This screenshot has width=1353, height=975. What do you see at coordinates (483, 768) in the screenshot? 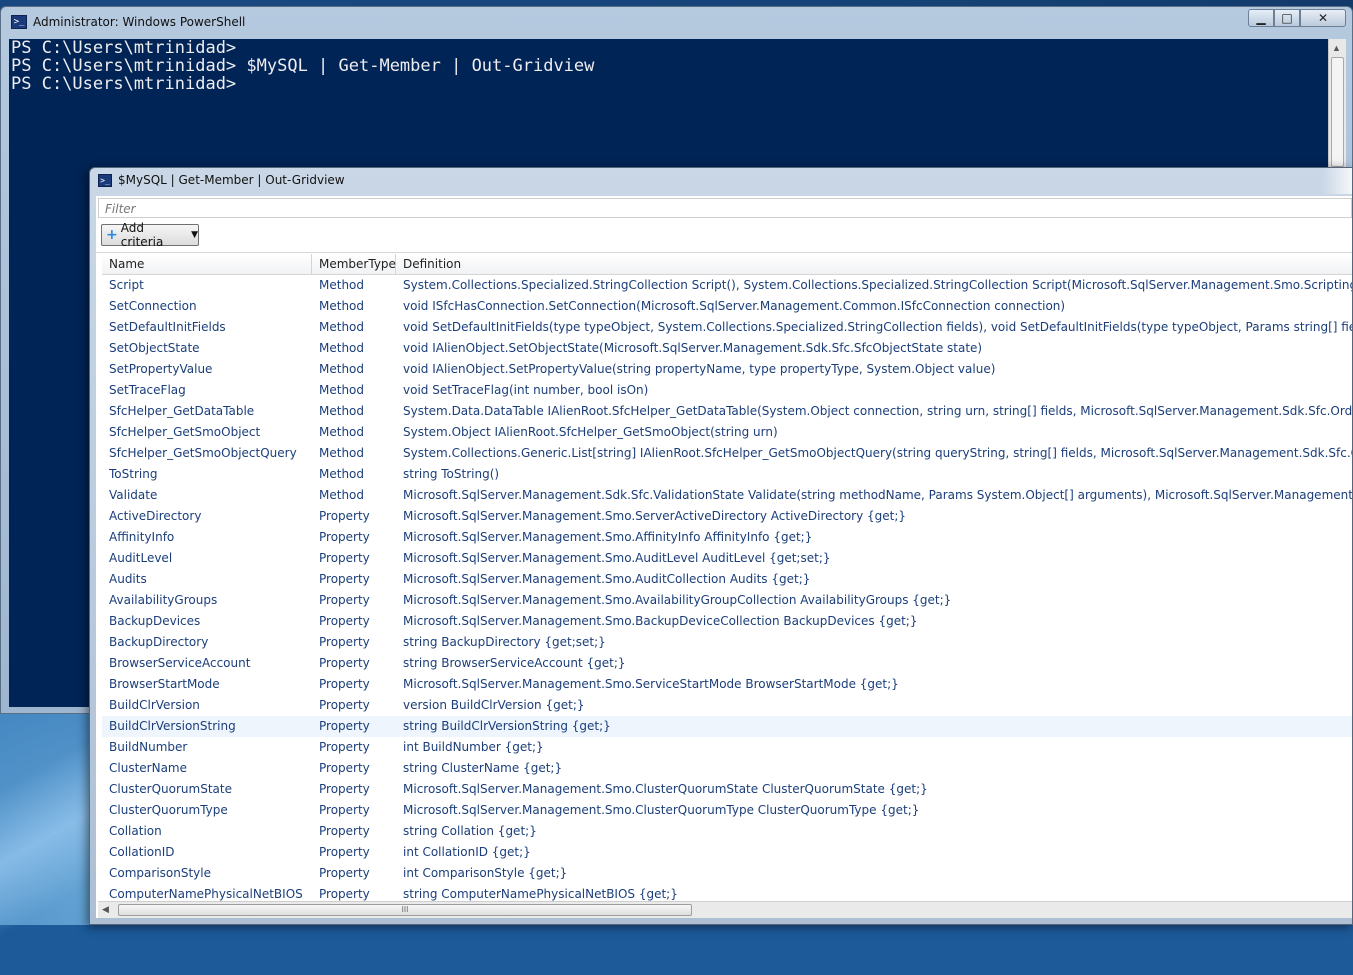
I see `cell-definition: string ClusterName {get;}` at bounding box center [483, 768].